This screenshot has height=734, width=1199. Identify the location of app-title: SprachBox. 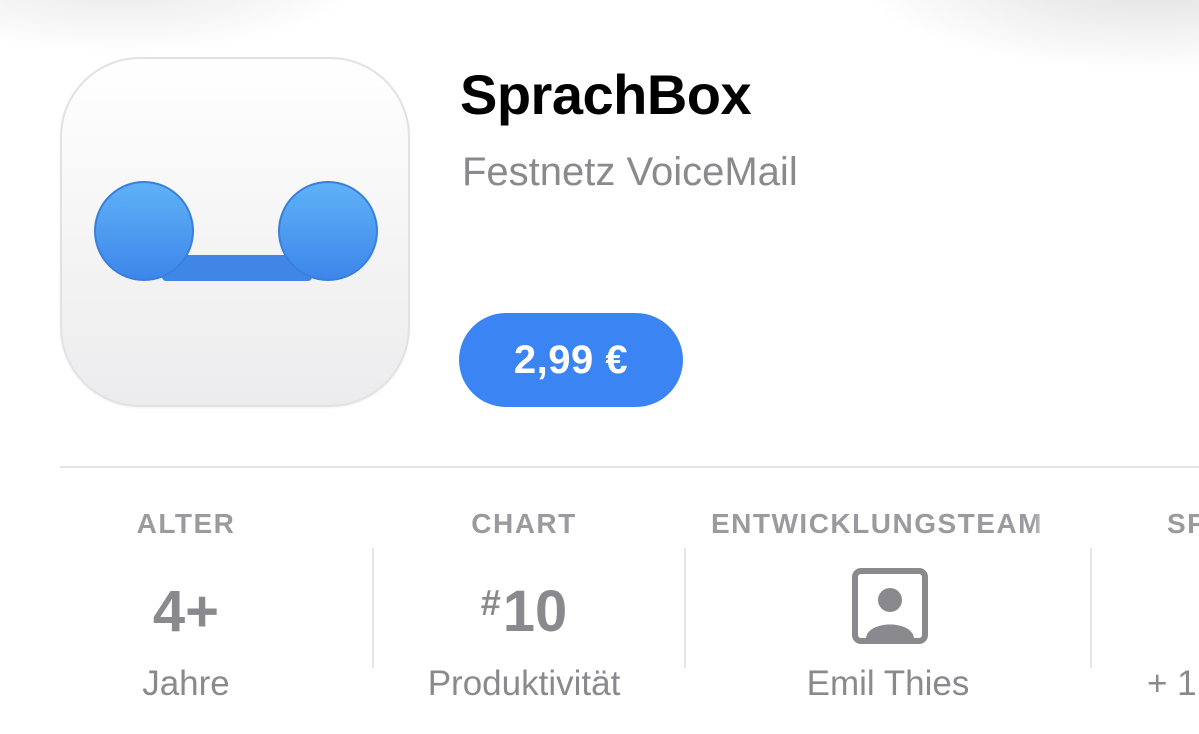
(606, 94).